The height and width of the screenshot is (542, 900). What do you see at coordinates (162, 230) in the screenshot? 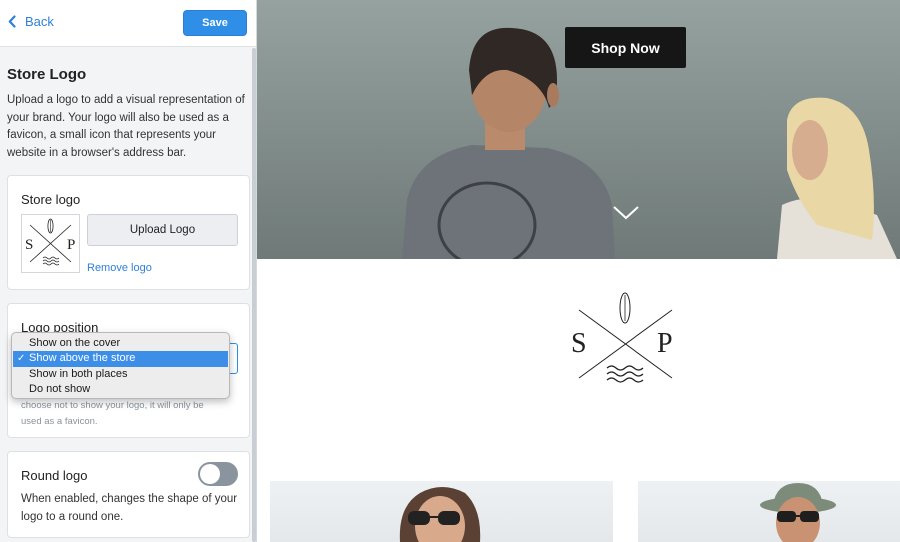
I see `upload-logo-button: Upload Logo` at bounding box center [162, 230].